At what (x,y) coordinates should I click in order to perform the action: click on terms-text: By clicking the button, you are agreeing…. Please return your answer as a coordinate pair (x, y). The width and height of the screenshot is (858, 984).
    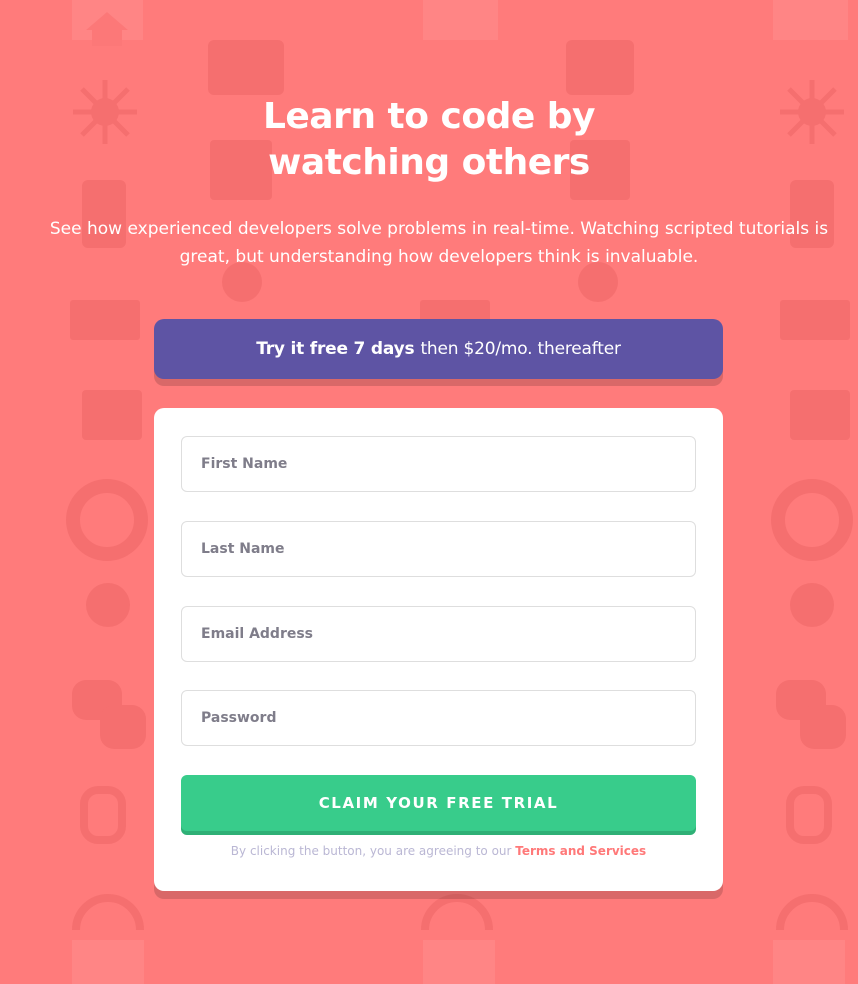
    Looking at the image, I should click on (371, 851).